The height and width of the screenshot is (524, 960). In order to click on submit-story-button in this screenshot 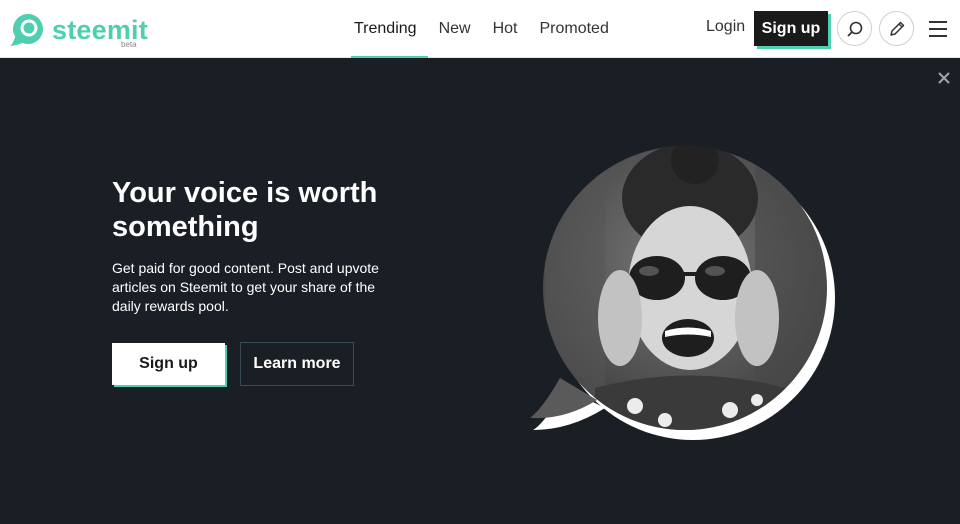, I will do `click(896, 28)`.